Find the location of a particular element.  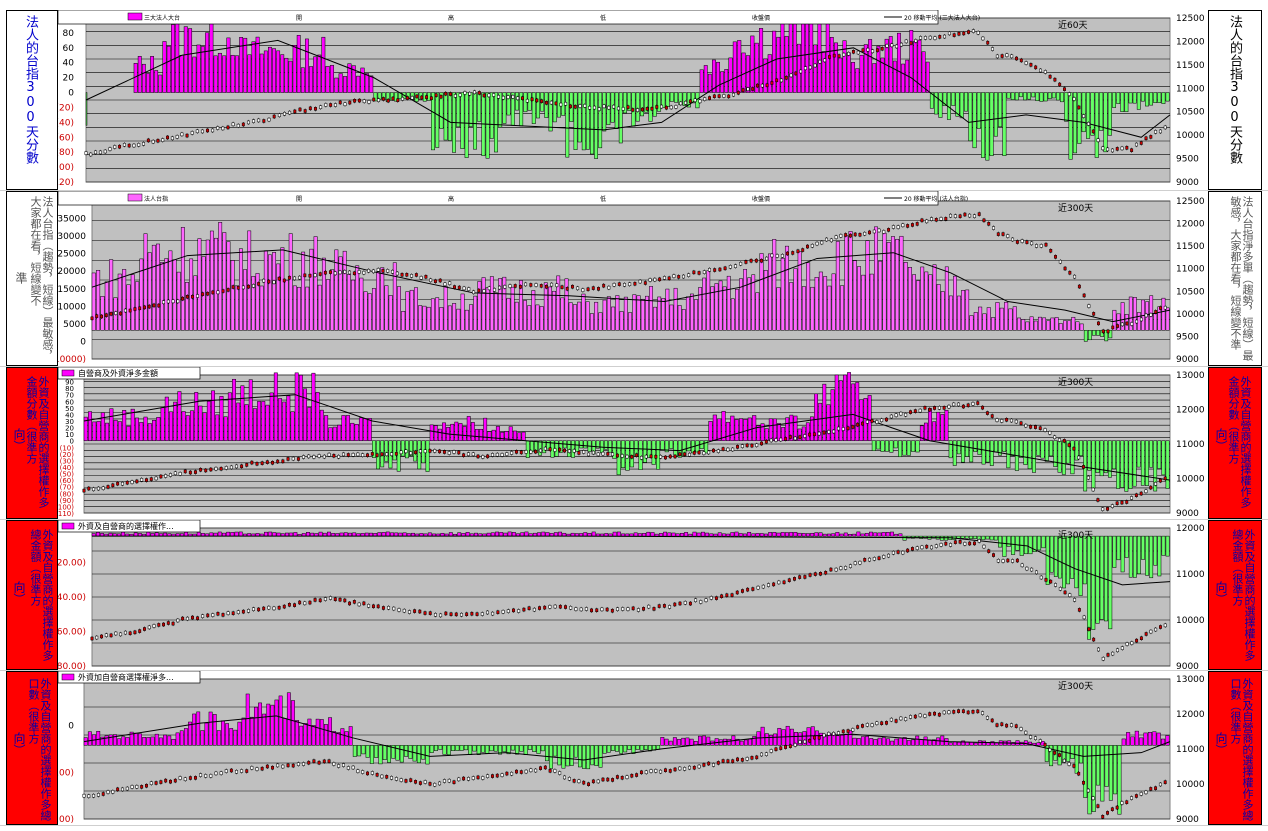

chart-legend: 法人台指開高低收盤價 20 移動平均 (法人台指) is located at coordinates (513, 198).